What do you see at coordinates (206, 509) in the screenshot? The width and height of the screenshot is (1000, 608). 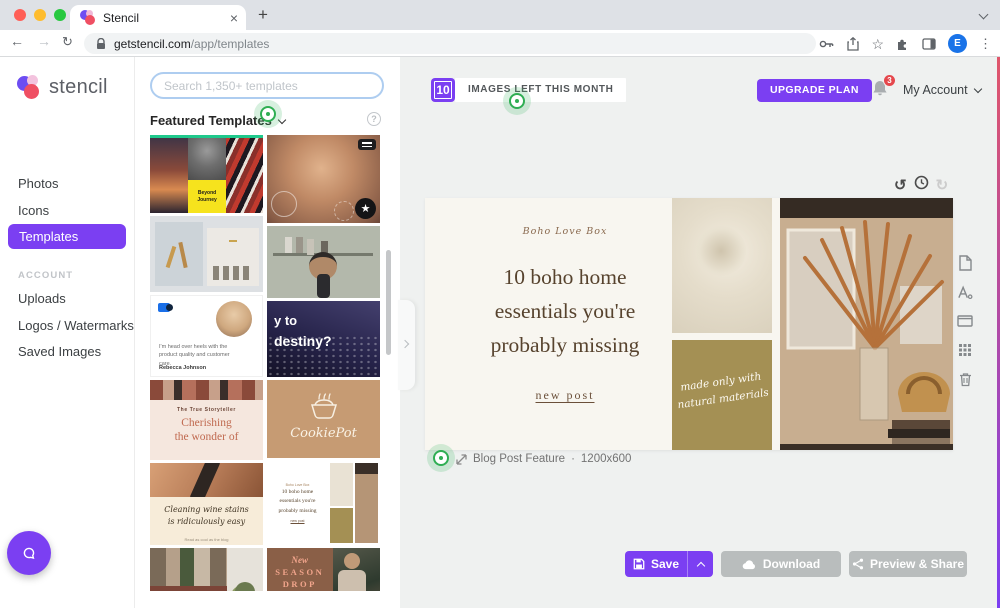 I see `wine-line1: Cleaning wine stains` at bounding box center [206, 509].